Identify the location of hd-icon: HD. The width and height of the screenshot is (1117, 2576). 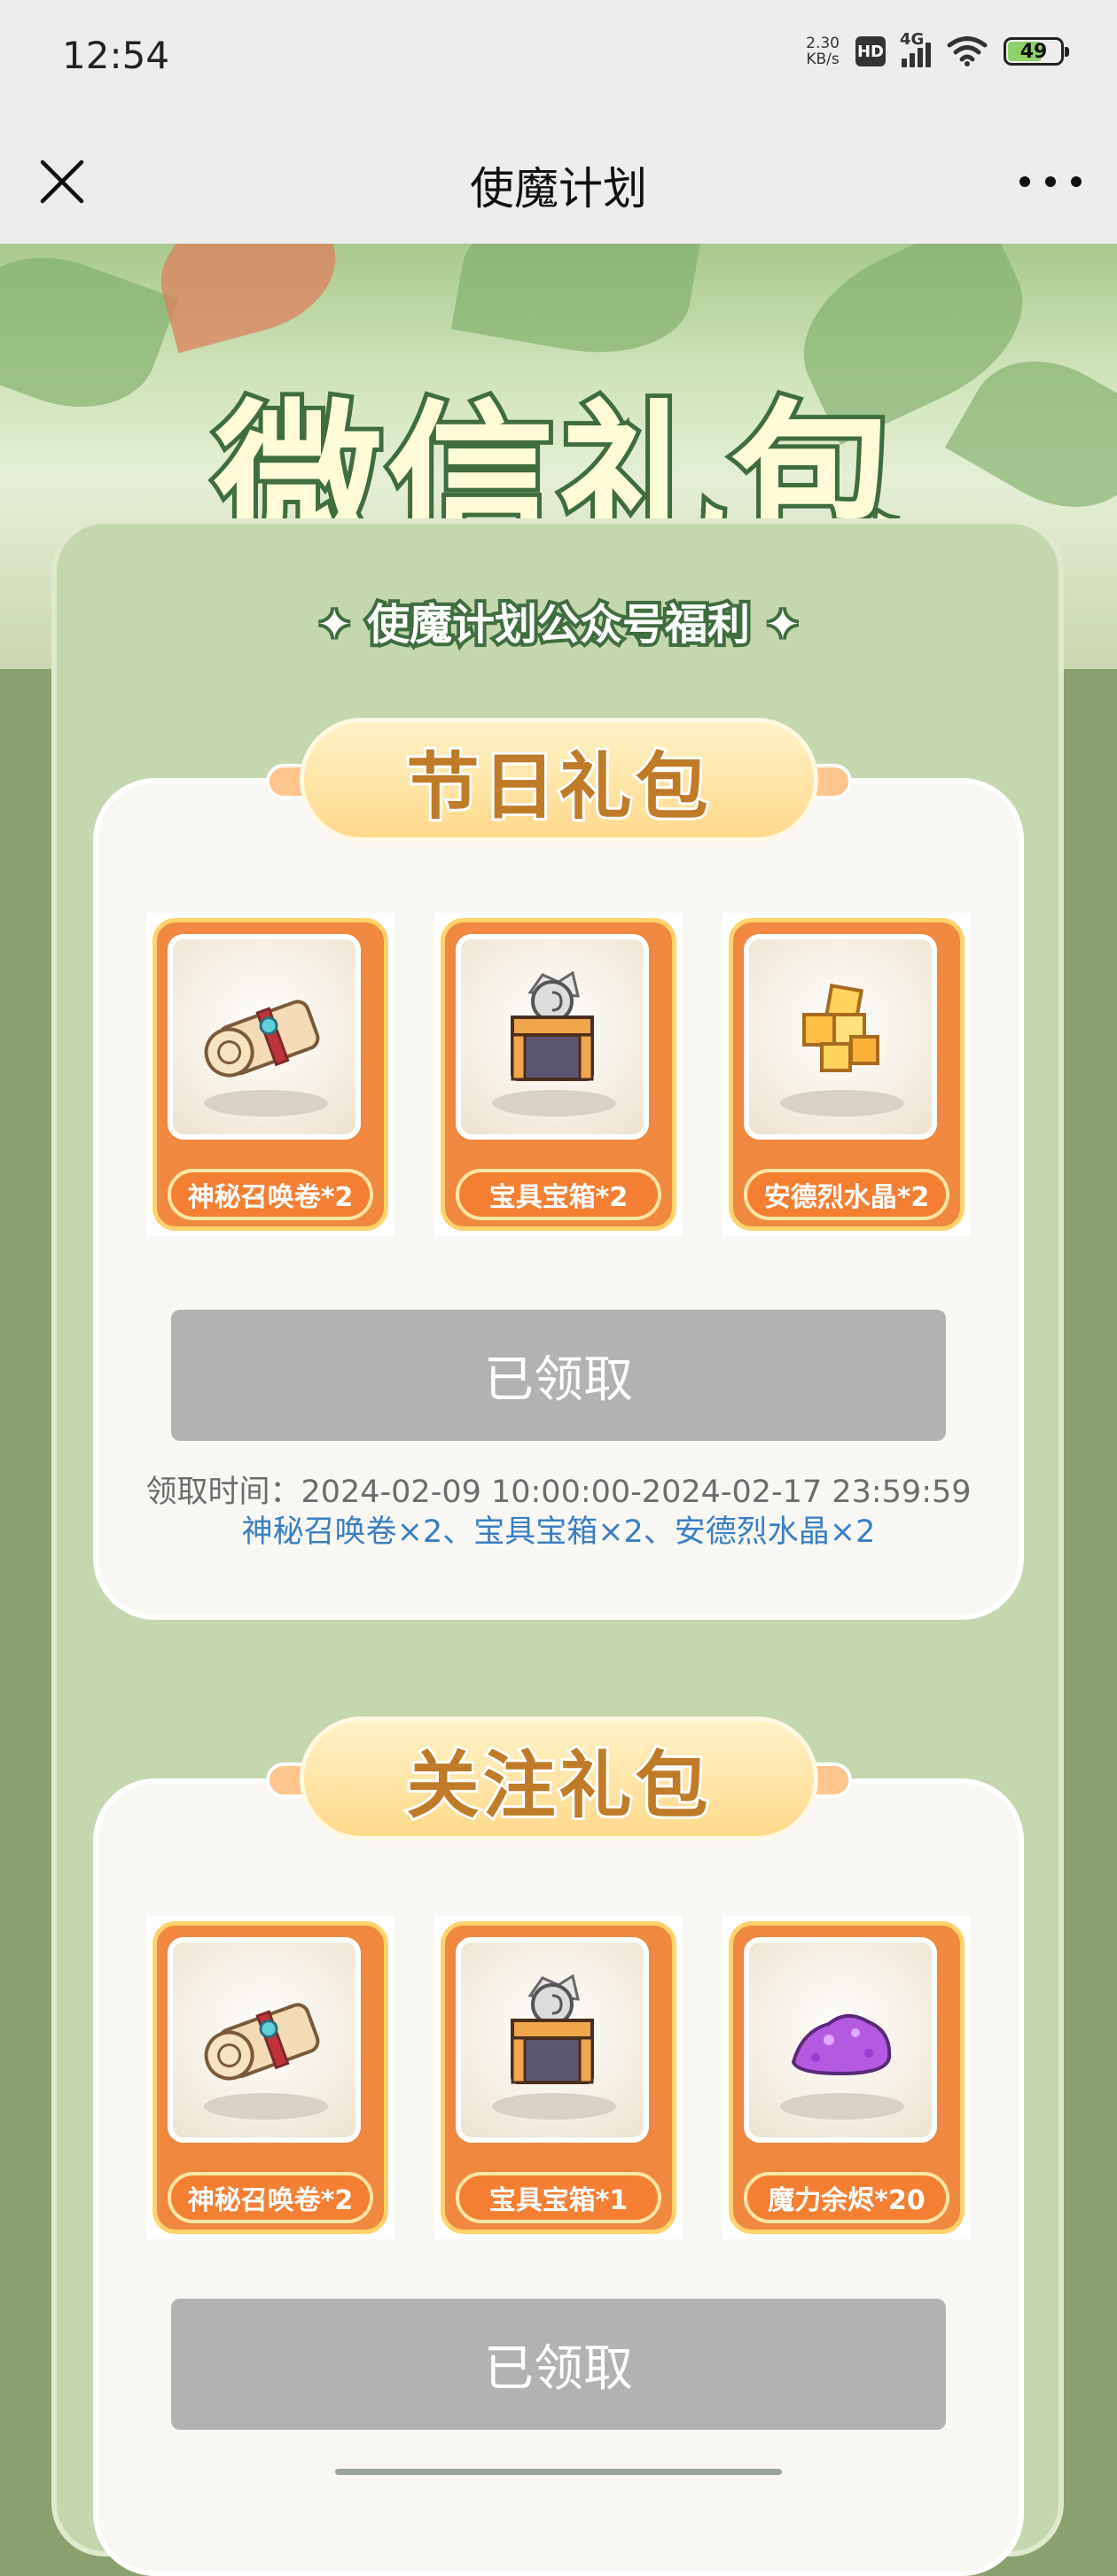
(870, 51).